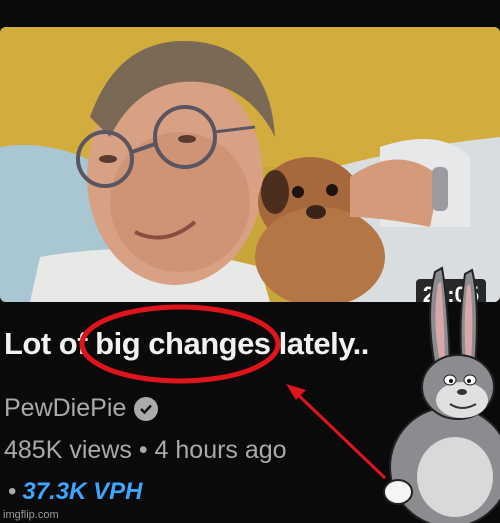 The width and height of the screenshot is (500, 523). Describe the element at coordinates (186, 344) in the screenshot. I see `video-title: Lot of big changes lately..` at that location.